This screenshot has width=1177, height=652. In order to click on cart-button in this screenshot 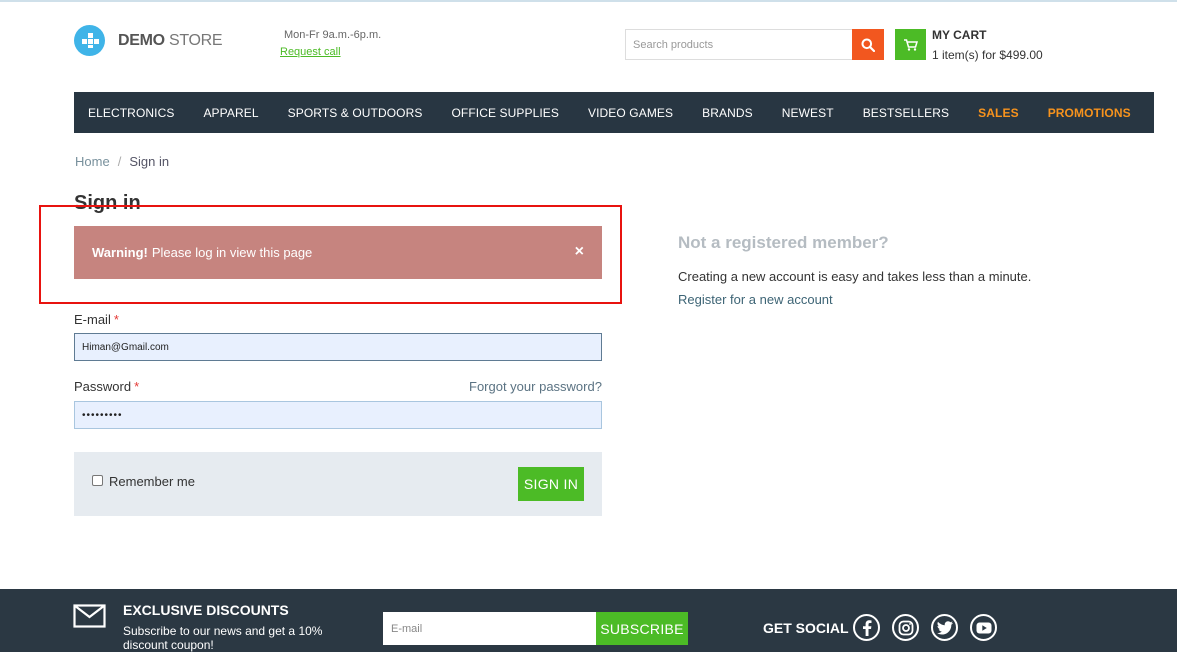, I will do `click(910, 44)`.